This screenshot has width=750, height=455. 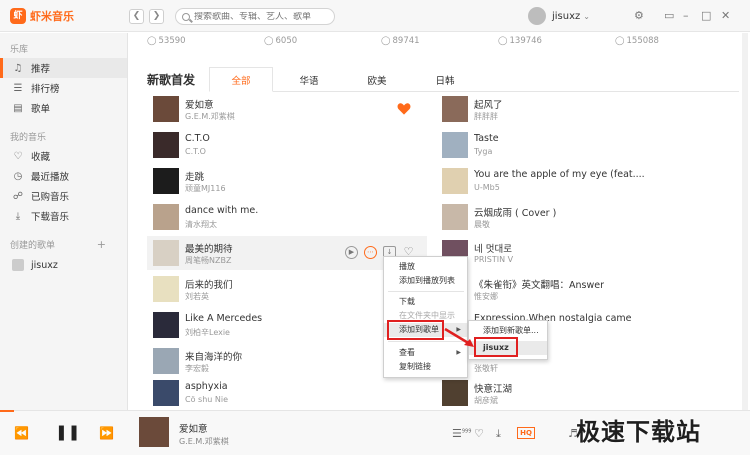 I want to click on song-artist: U-Mb5, so click(x=487, y=187).